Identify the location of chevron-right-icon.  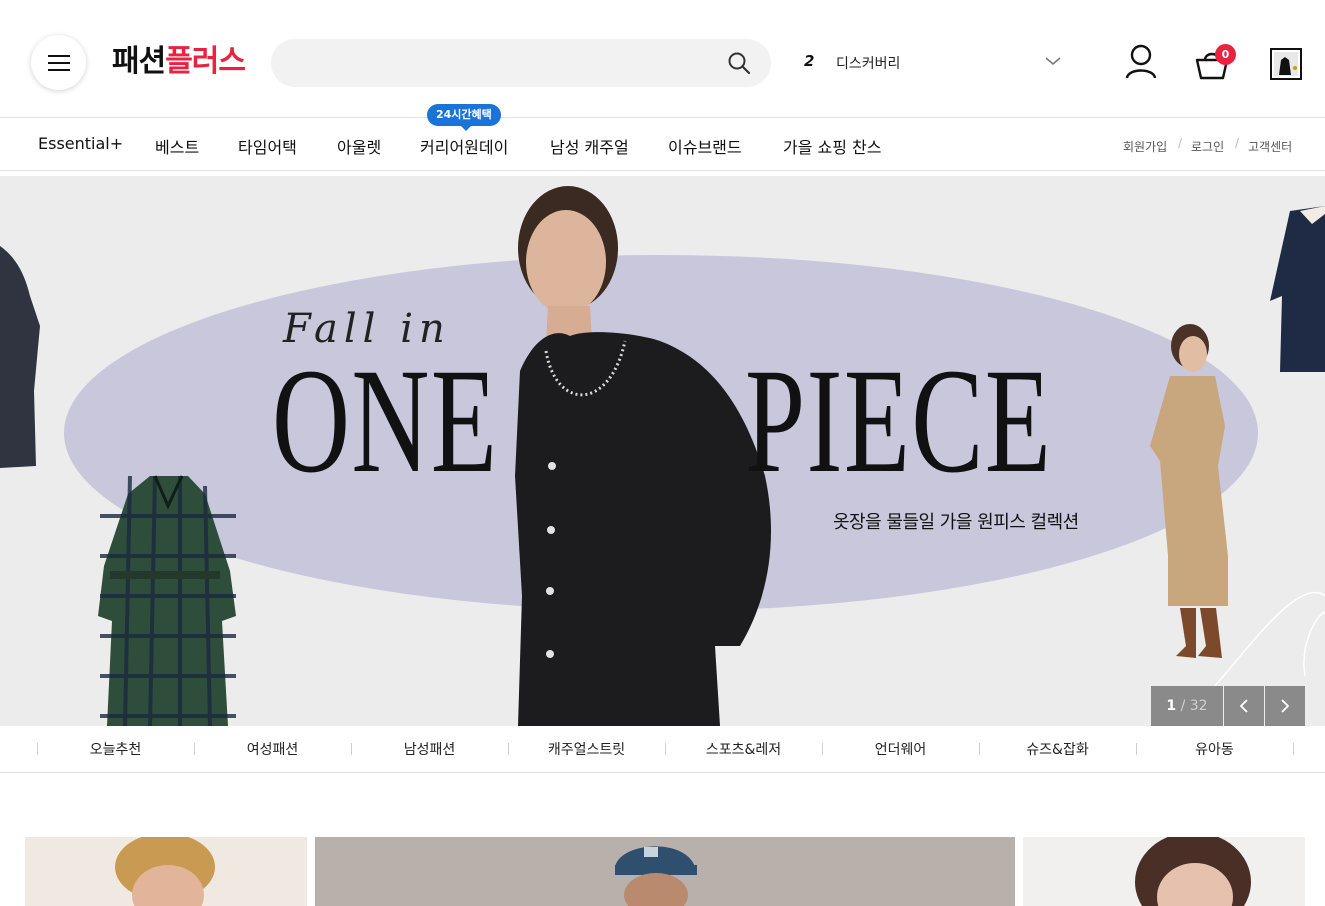
(1285, 706).